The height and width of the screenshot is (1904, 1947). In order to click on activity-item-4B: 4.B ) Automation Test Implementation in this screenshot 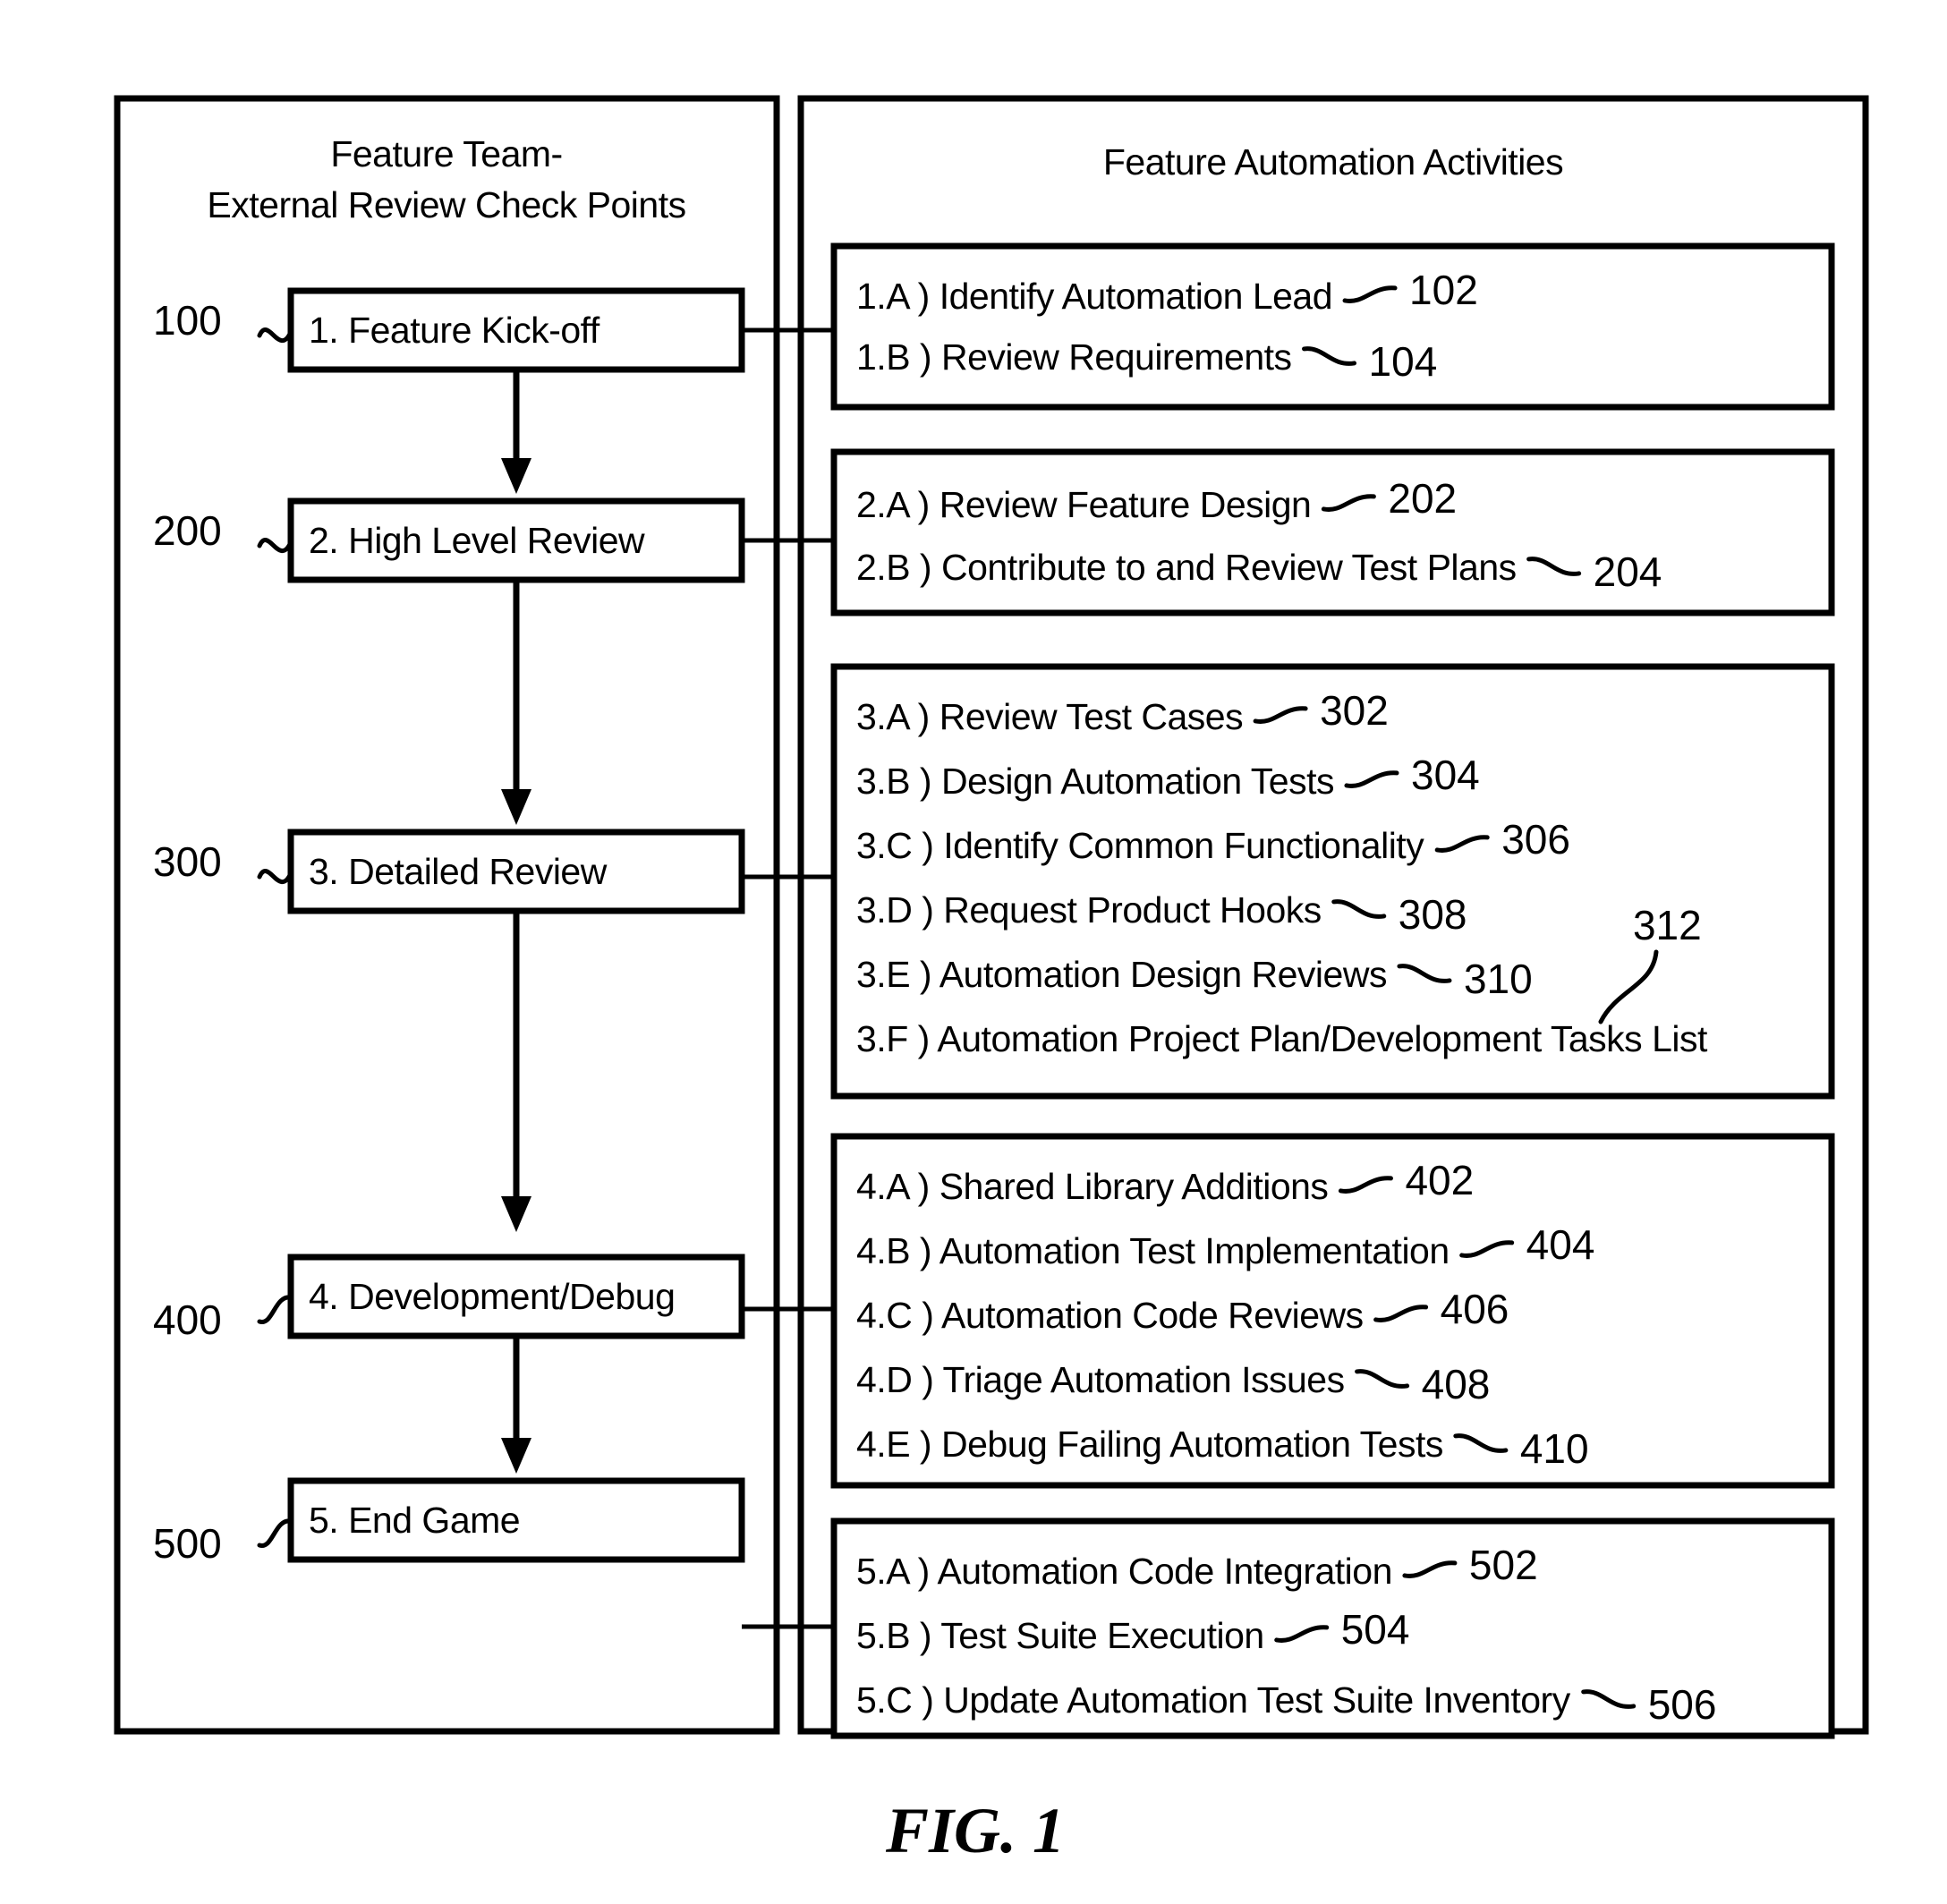, I will do `click(1153, 1251)`.